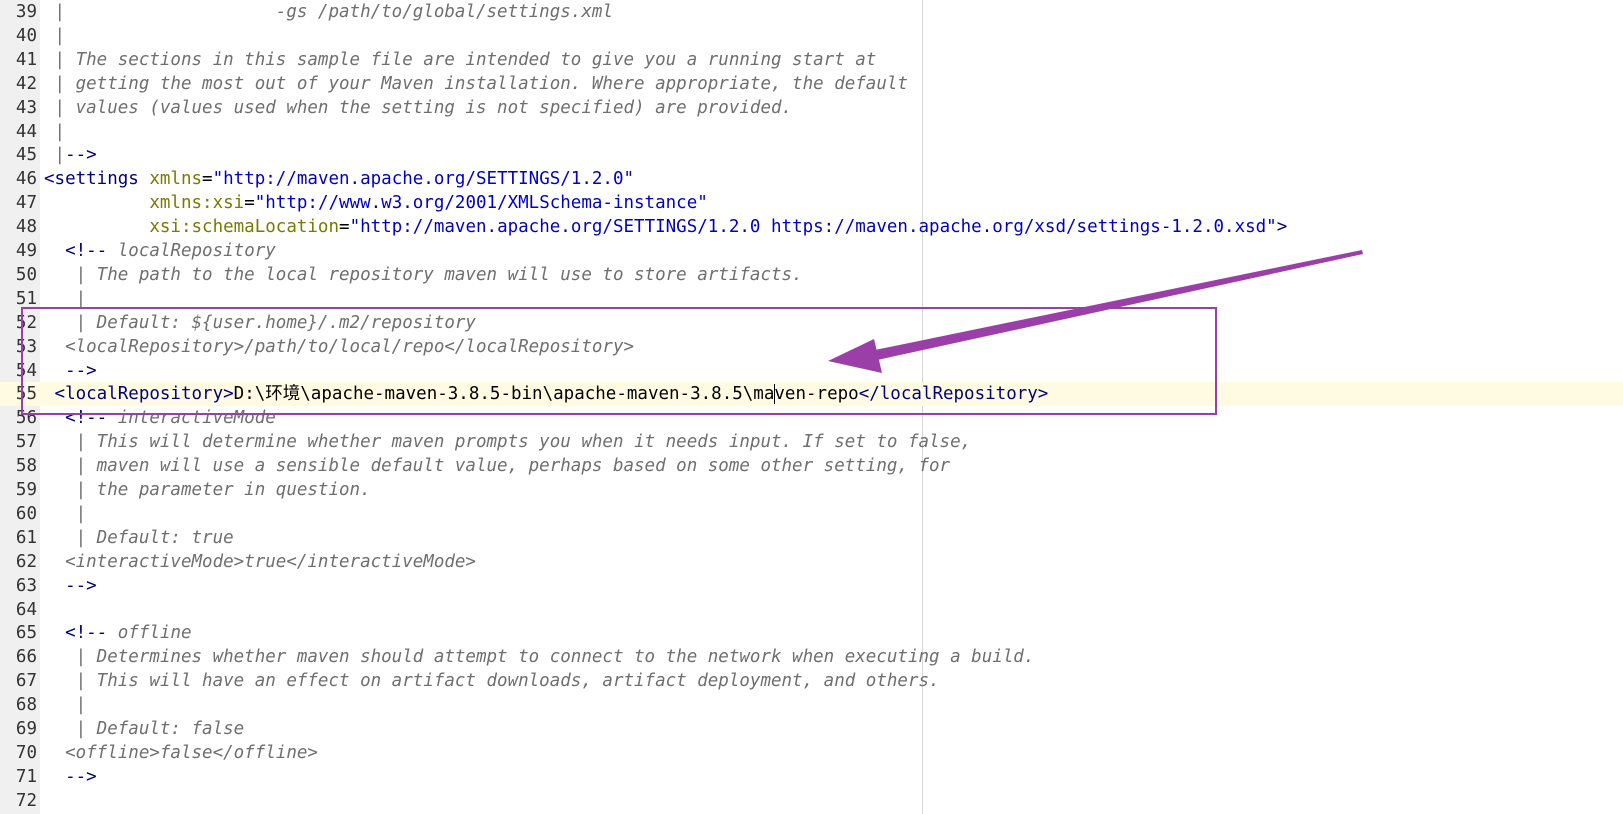 This screenshot has width=1623, height=814. I want to click on line-number: 57, so click(26, 442).